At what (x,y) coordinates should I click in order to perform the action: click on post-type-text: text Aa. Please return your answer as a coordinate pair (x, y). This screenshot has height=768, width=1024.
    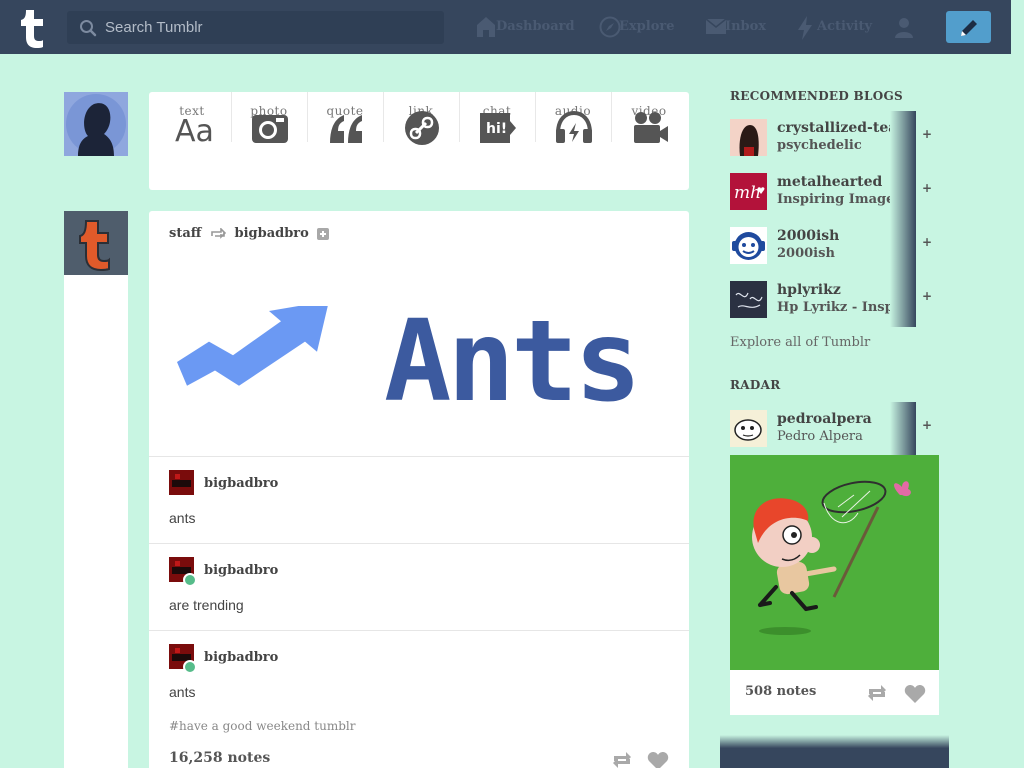
    Looking at the image, I should click on (192, 127).